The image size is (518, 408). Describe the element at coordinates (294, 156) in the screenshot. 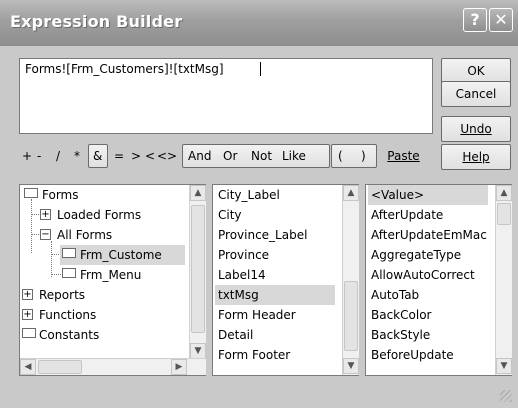

I see `operator-like: Like` at that location.